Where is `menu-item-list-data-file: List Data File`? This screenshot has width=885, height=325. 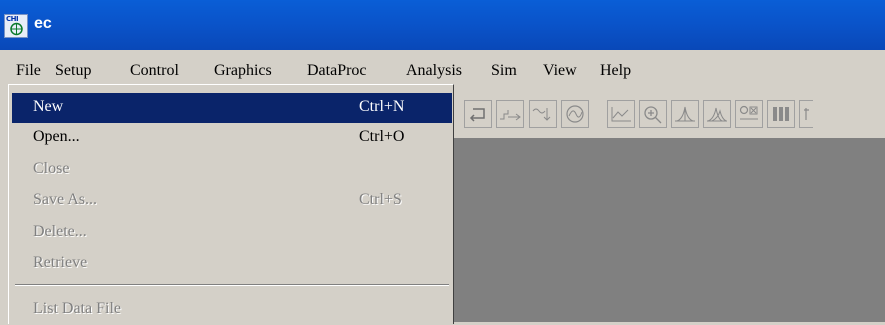
menu-item-list-data-file: List Data File is located at coordinates (232, 310).